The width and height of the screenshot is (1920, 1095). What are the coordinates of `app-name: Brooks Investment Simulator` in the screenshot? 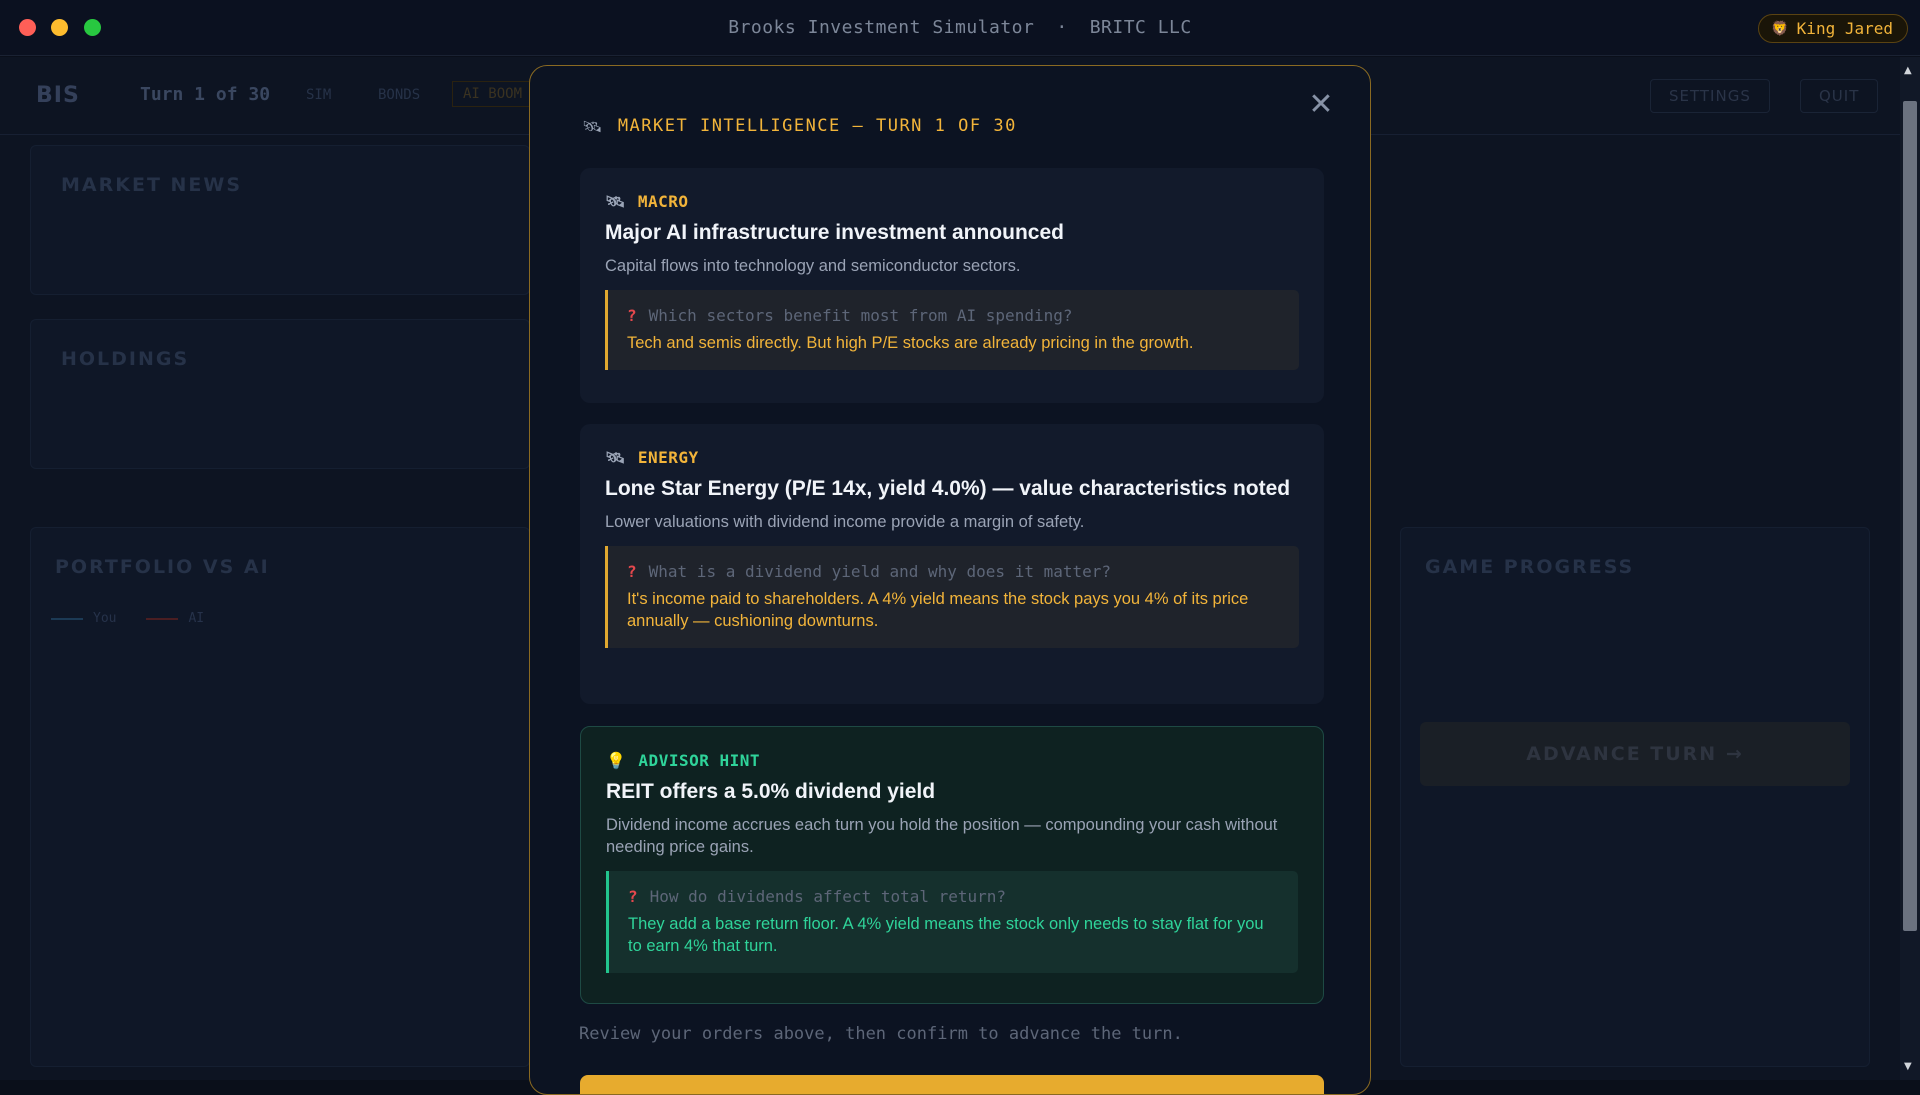 It's located at (881, 27).